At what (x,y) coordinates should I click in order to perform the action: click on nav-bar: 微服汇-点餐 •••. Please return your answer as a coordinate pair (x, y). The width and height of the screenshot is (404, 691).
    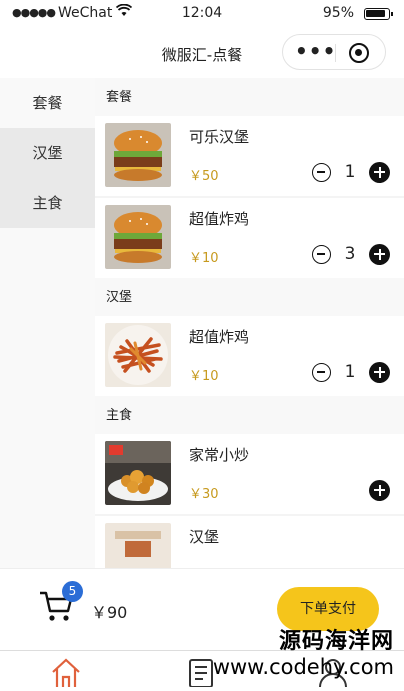
    Looking at the image, I should click on (202, 53).